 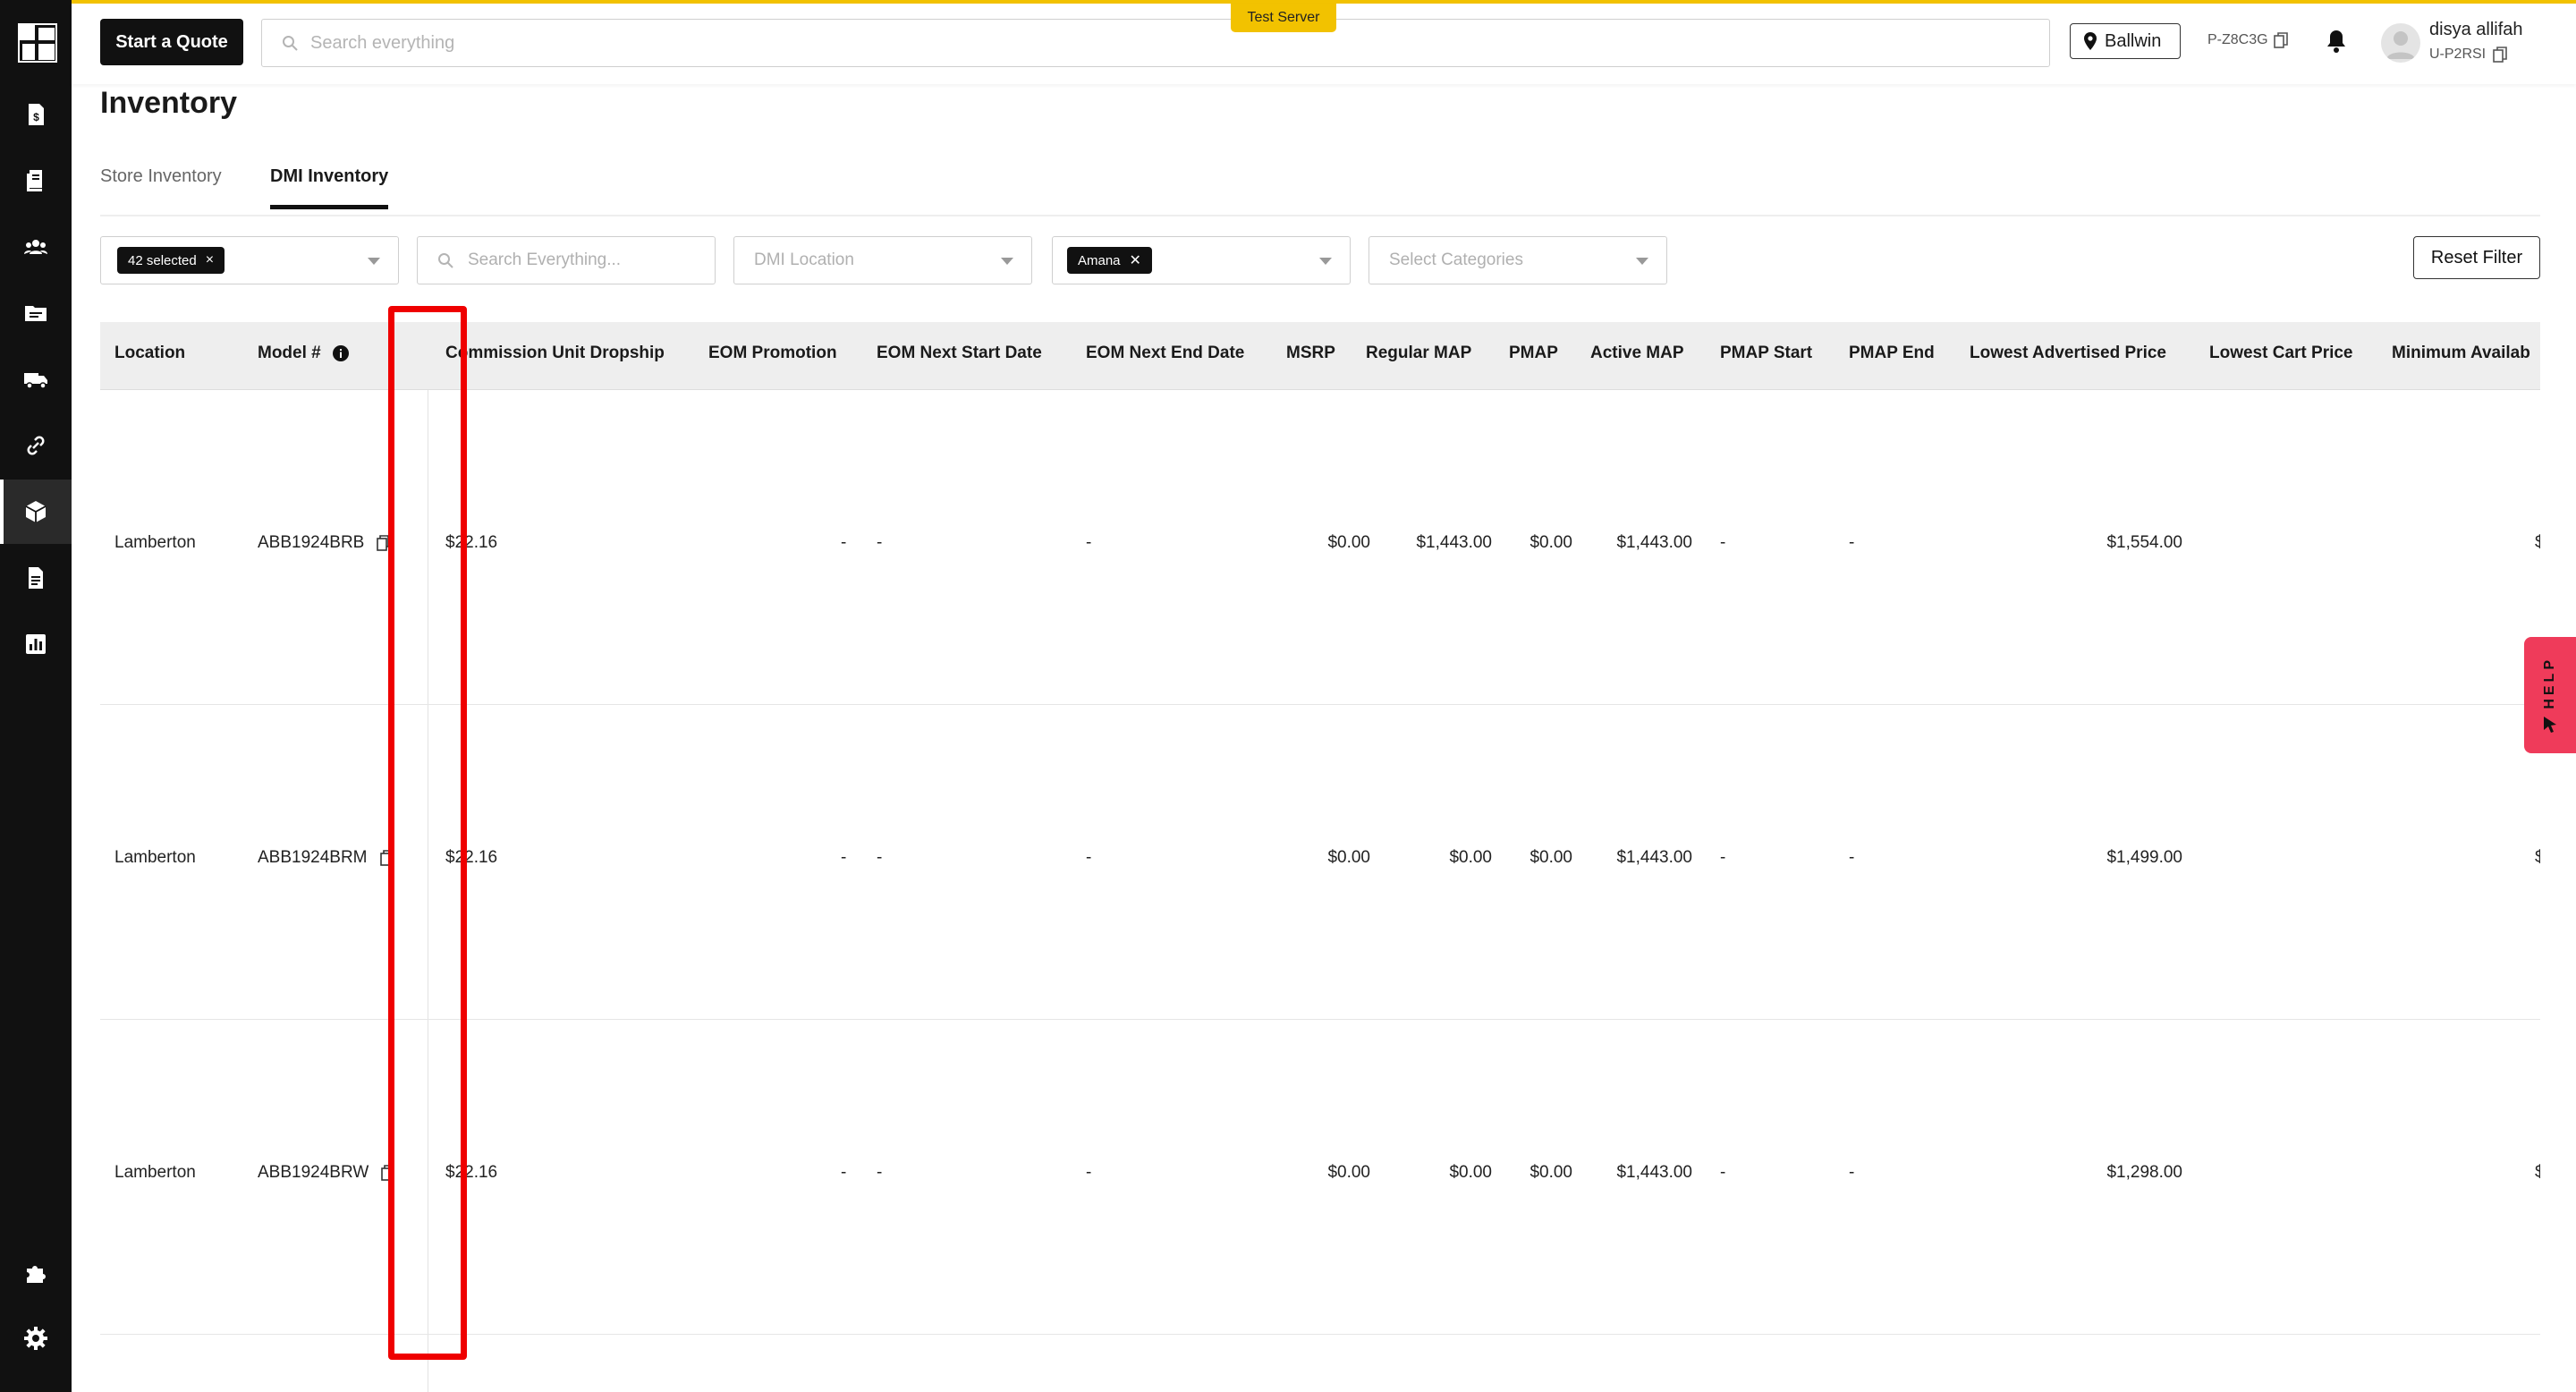 I want to click on nav-folder-icon, so click(x=36, y=313).